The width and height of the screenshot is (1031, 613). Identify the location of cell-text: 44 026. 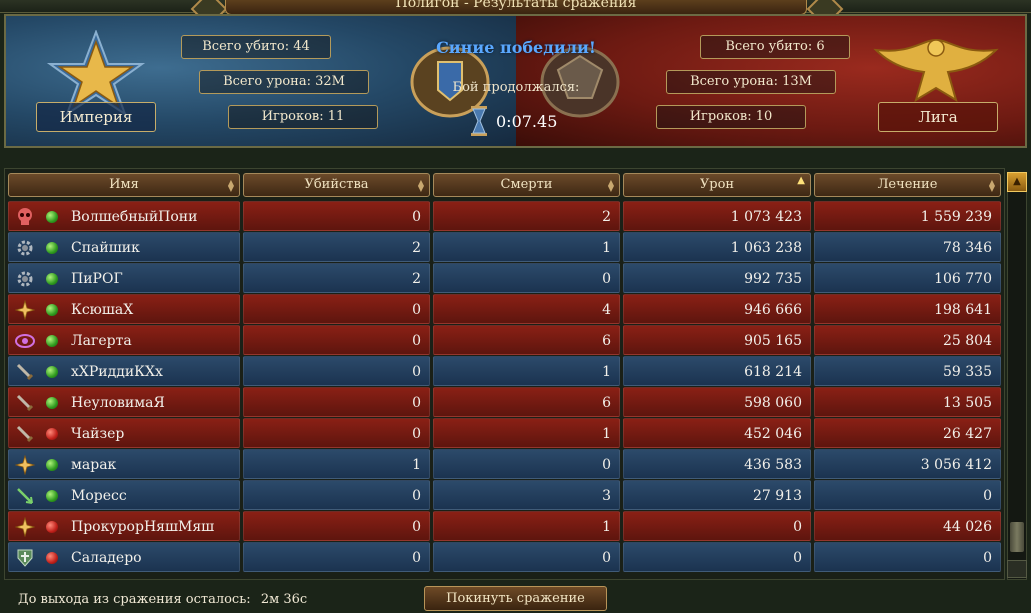
(967, 527).